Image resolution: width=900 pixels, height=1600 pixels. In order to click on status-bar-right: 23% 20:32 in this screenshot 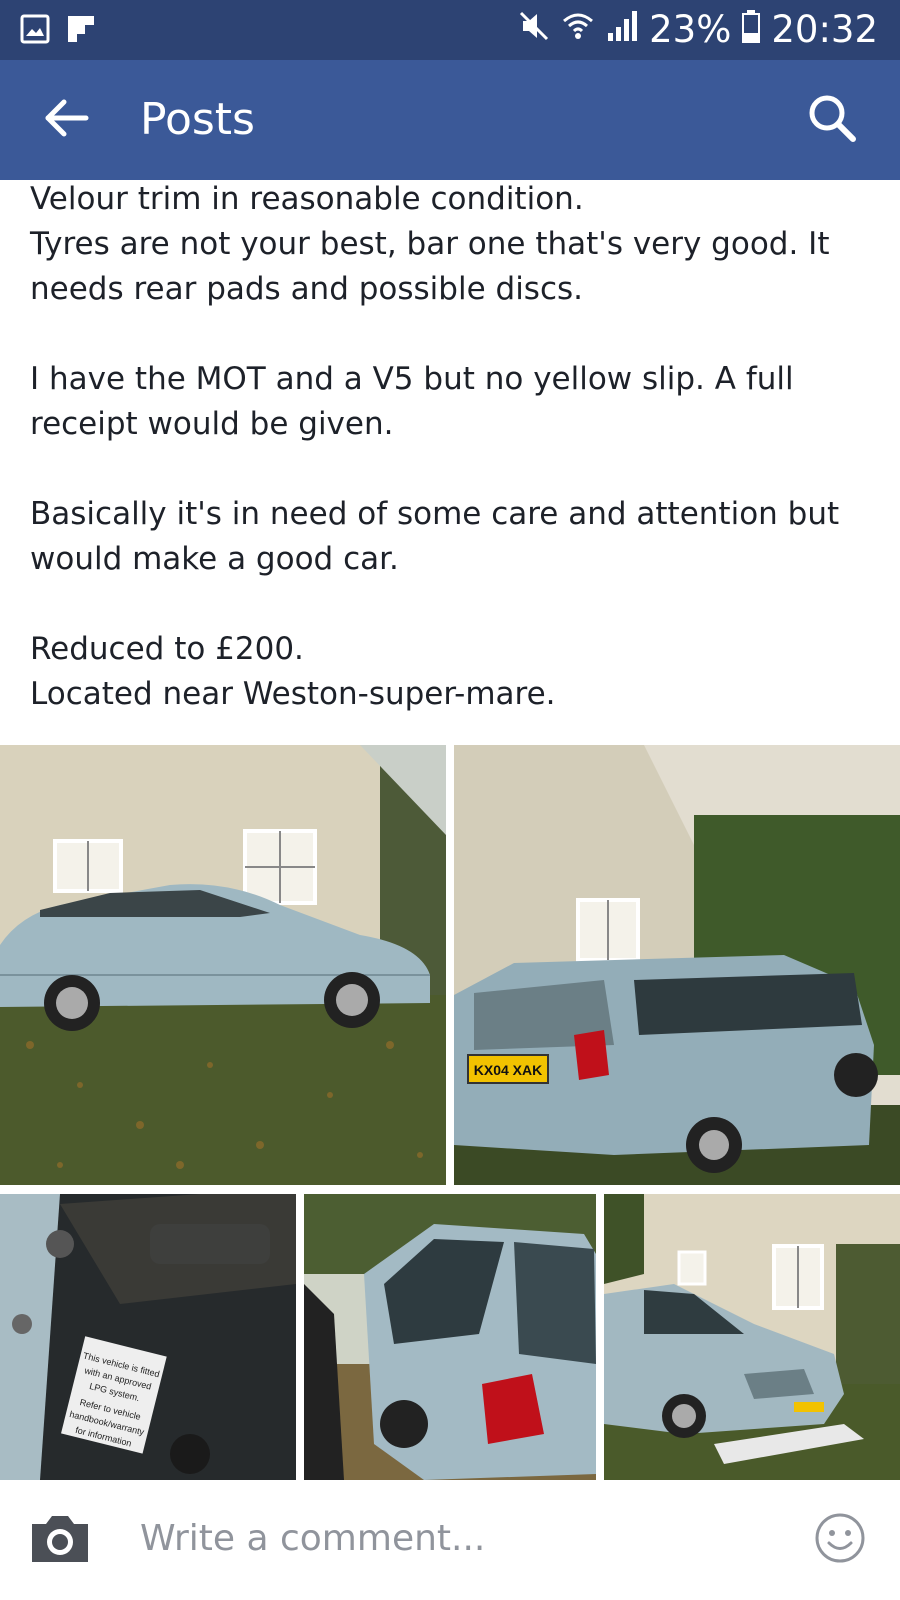, I will do `click(697, 30)`.